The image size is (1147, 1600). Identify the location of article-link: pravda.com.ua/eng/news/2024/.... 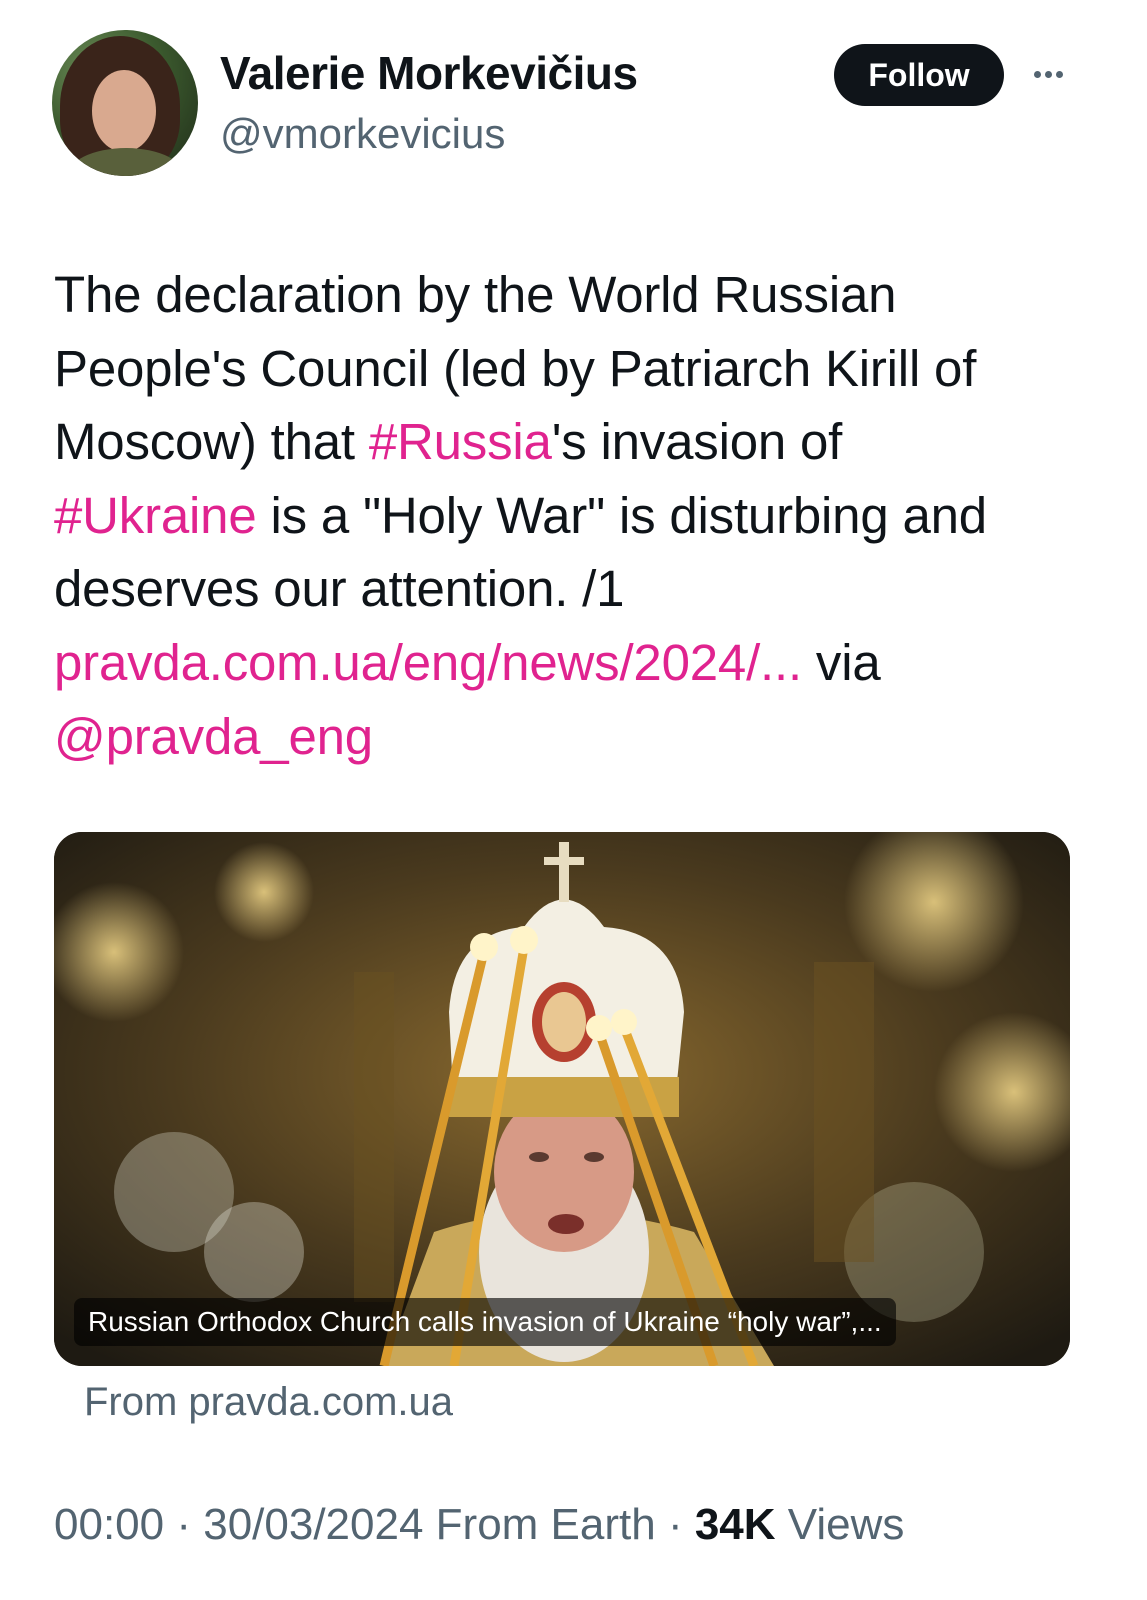
(428, 662).